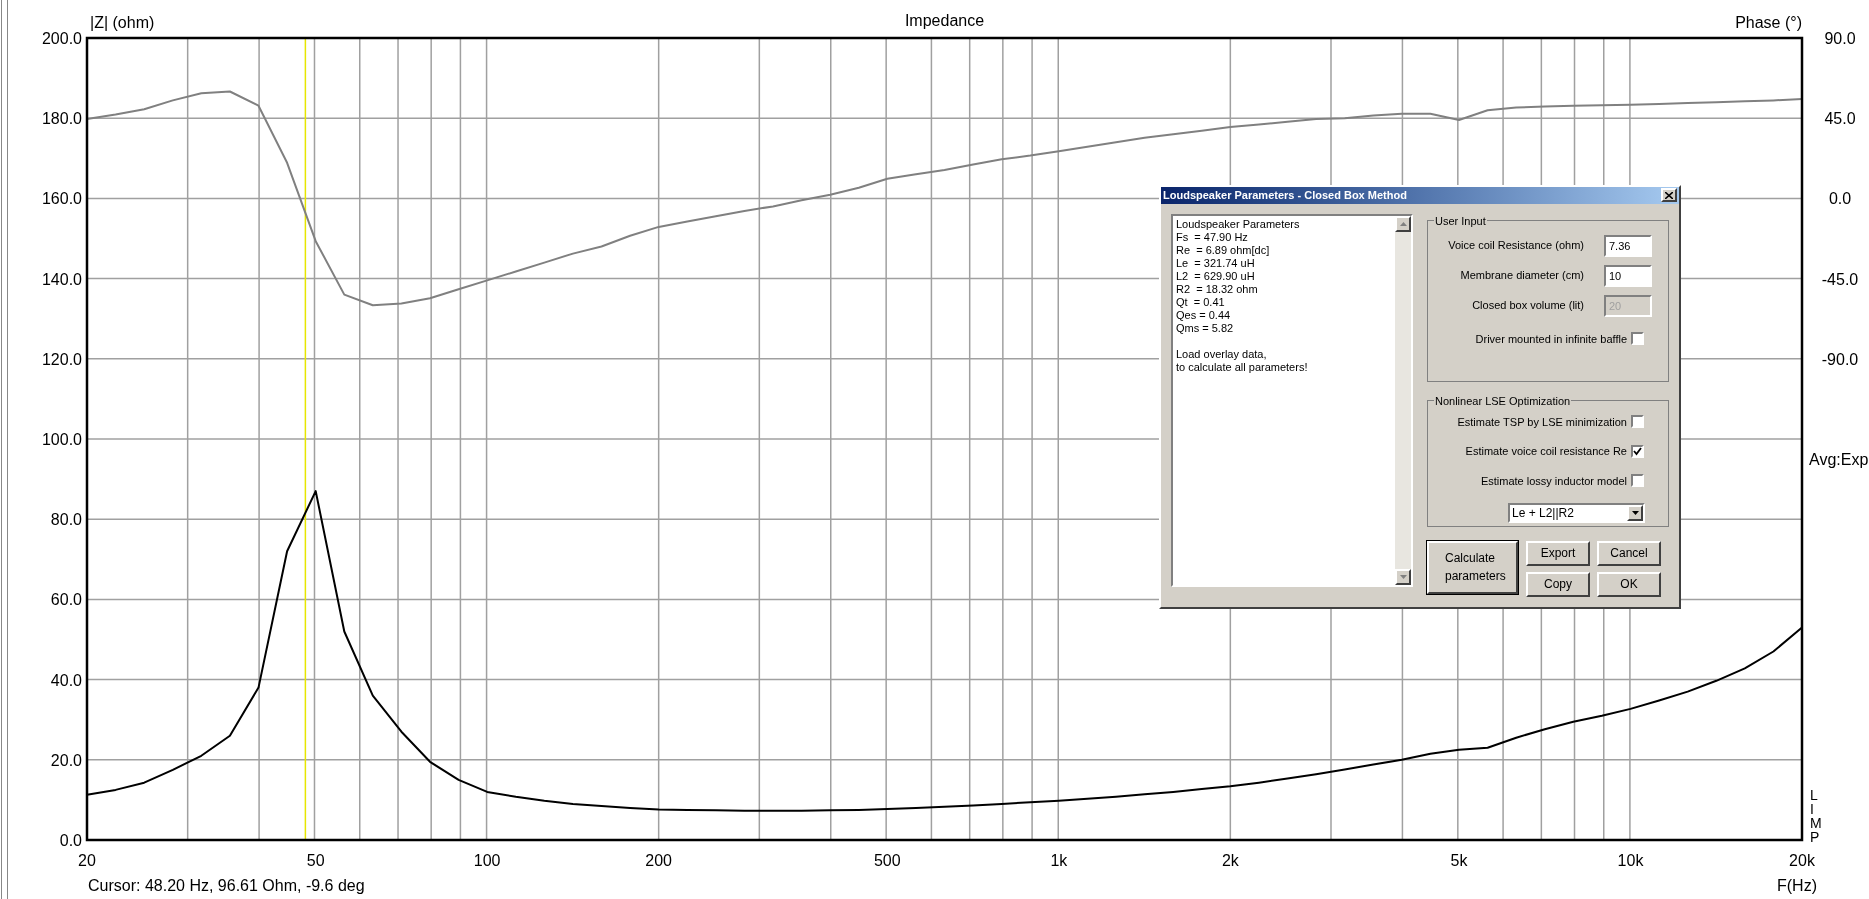 The height and width of the screenshot is (899, 1869). I want to click on phase-axis-label: 90.0, so click(1840, 38).